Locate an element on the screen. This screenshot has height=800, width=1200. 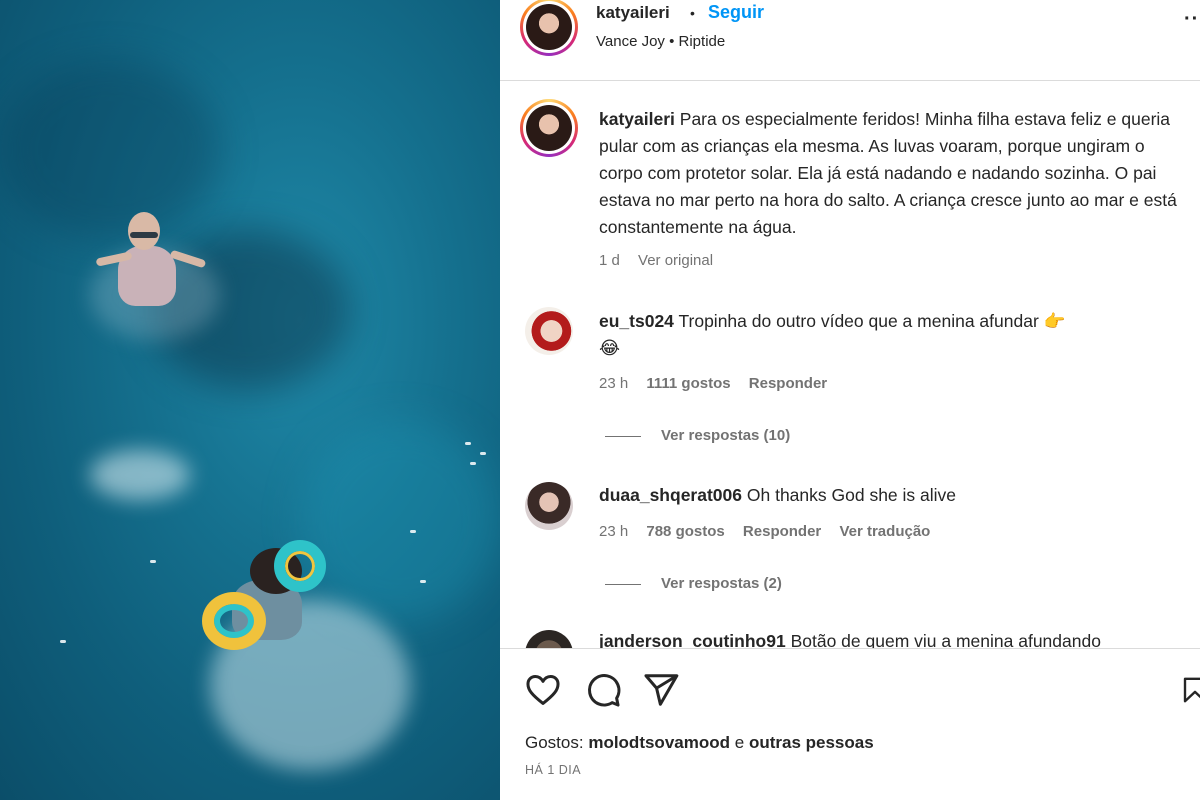
comment-text: Botão de quem viu a menina afundando is located at coordinates (945, 639).